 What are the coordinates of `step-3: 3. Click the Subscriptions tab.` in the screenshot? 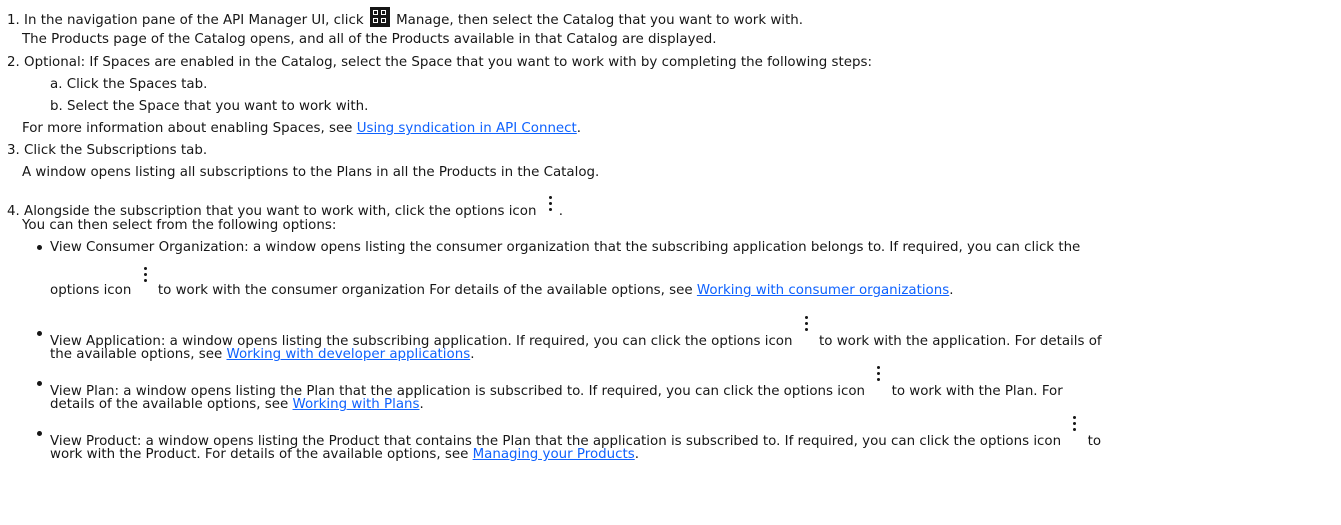 It's located at (107, 151).